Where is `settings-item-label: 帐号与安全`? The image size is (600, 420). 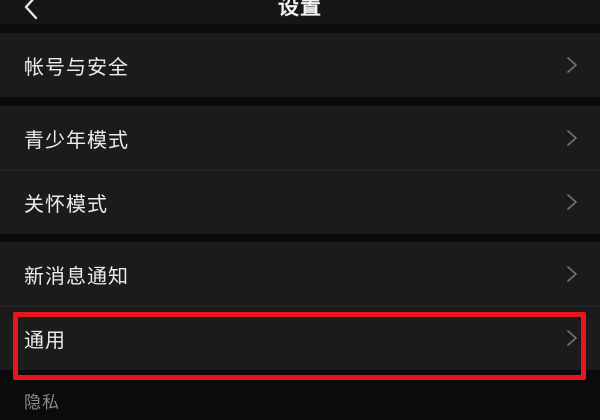 settings-item-label: 帐号与安全 is located at coordinates (76, 66).